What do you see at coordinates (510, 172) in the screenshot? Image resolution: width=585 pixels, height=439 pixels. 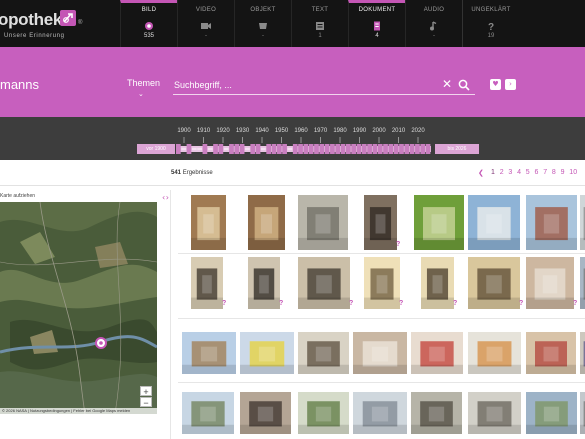 I see `pager-page: 3` at bounding box center [510, 172].